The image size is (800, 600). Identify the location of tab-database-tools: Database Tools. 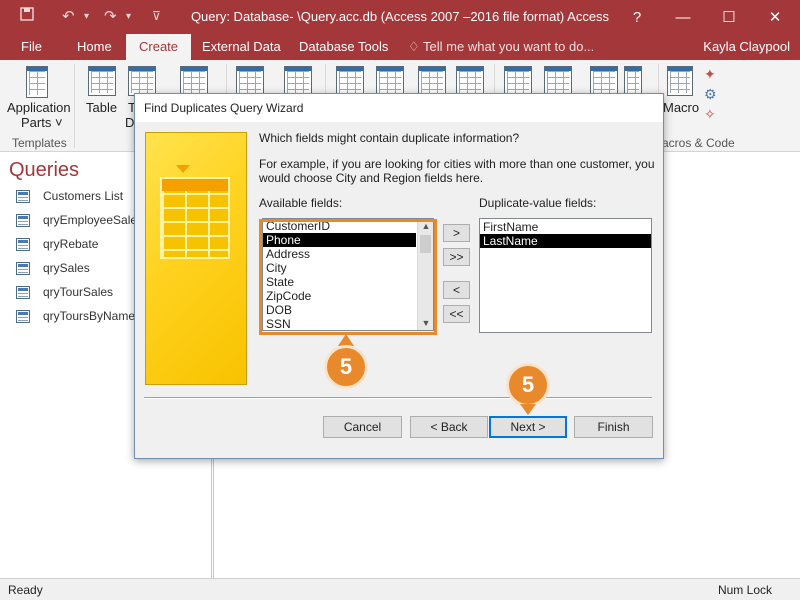
(343, 46).